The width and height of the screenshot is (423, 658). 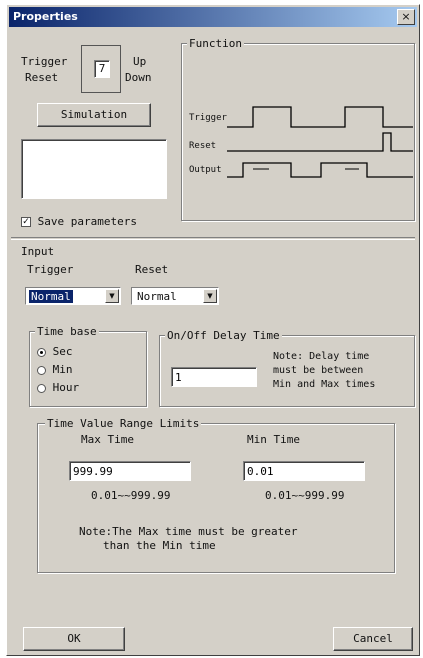 I want to click on limits-note-line2: than the Min time, so click(x=159, y=545).